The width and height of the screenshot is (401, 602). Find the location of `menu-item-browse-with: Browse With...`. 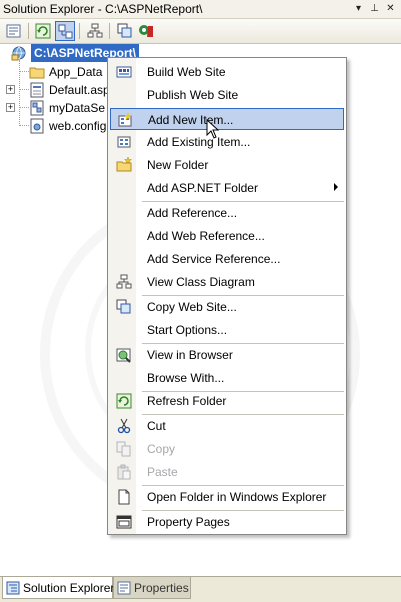

menu-item-browse-with: Browse With... is located at coordinates (227, 378).